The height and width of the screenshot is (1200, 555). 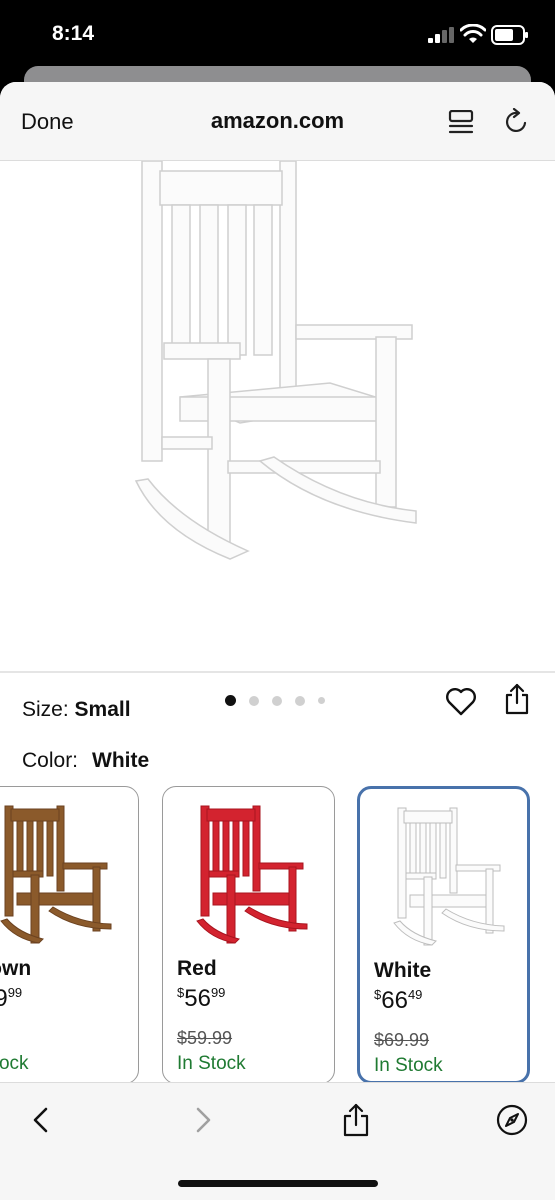 I want to click on variant-card-red: Red $5699 $59.99 In Stock, so click(x=248, y=935).